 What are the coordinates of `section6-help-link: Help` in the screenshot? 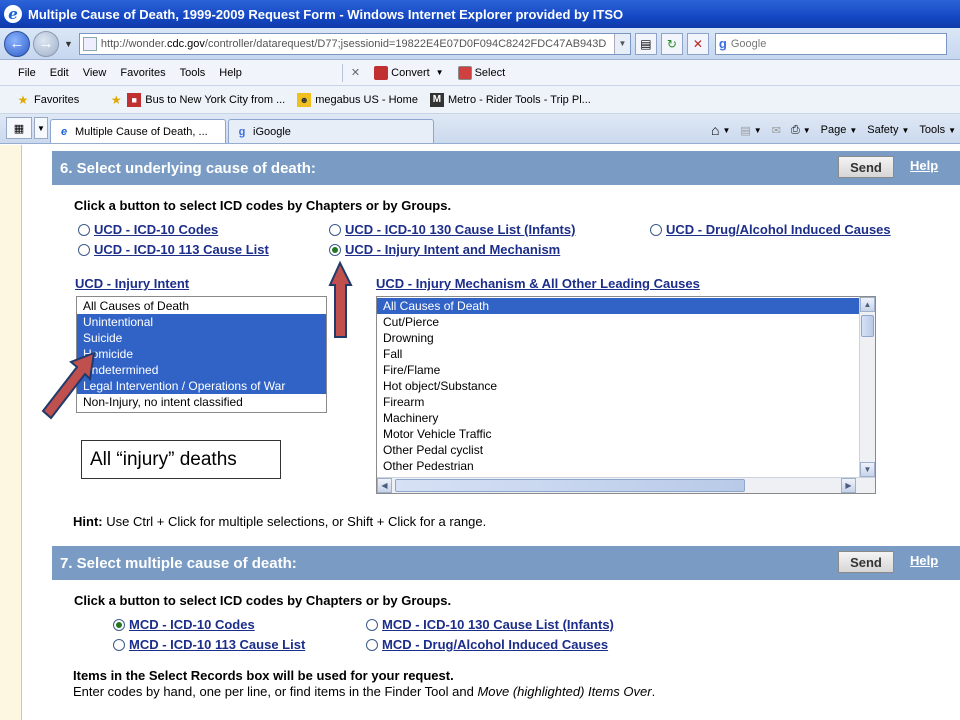 It's located at (924, 165).